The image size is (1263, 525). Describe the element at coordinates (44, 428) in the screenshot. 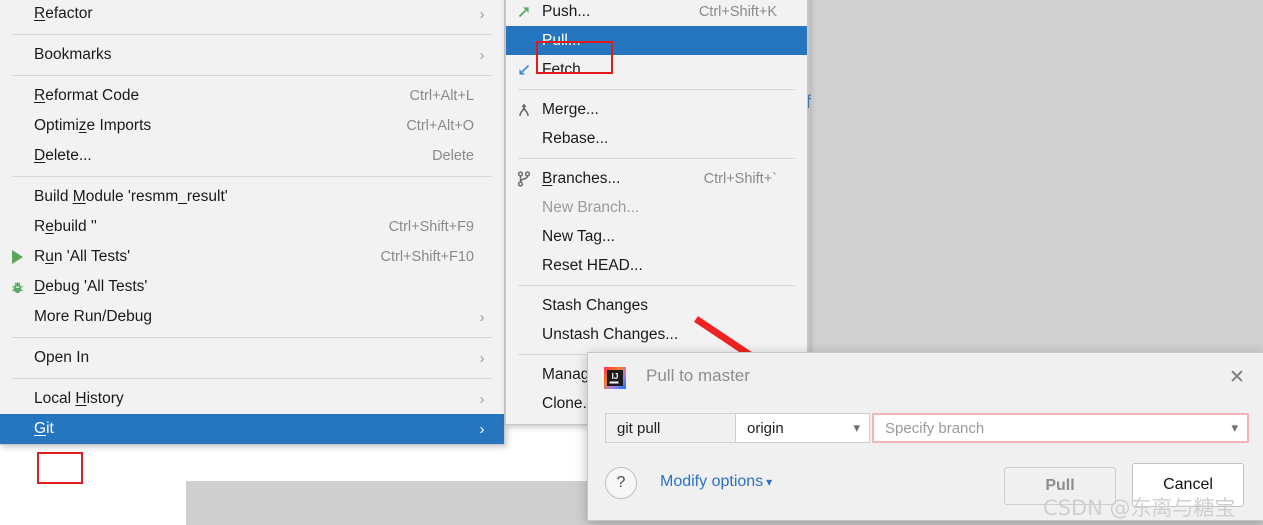

I see `context-menu-item-label: Git` at that location.